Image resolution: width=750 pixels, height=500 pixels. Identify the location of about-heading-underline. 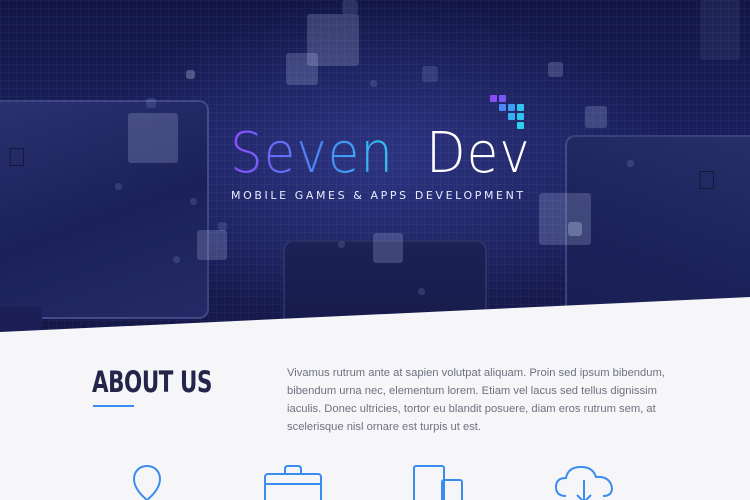
(113, 406).